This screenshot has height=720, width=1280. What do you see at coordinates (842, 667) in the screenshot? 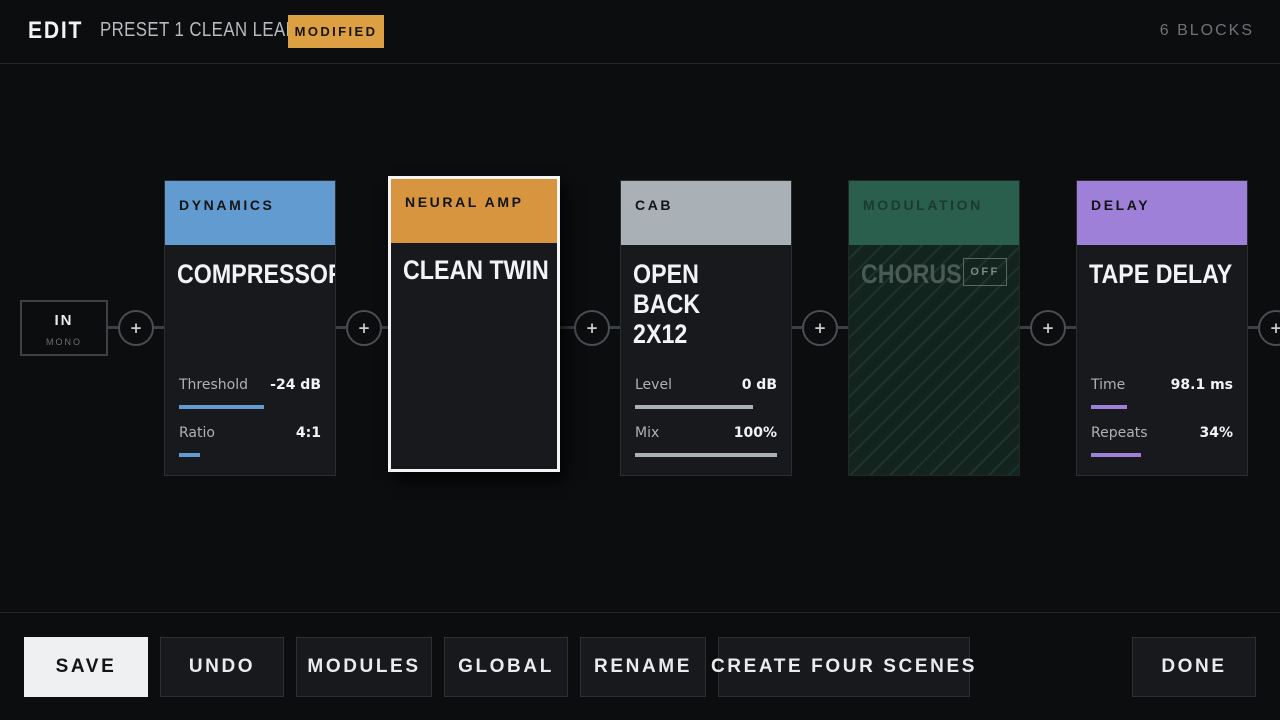
I see `create-four-scenes-button: CREATE FOUR SCENES` at bounding box center [842, 667].